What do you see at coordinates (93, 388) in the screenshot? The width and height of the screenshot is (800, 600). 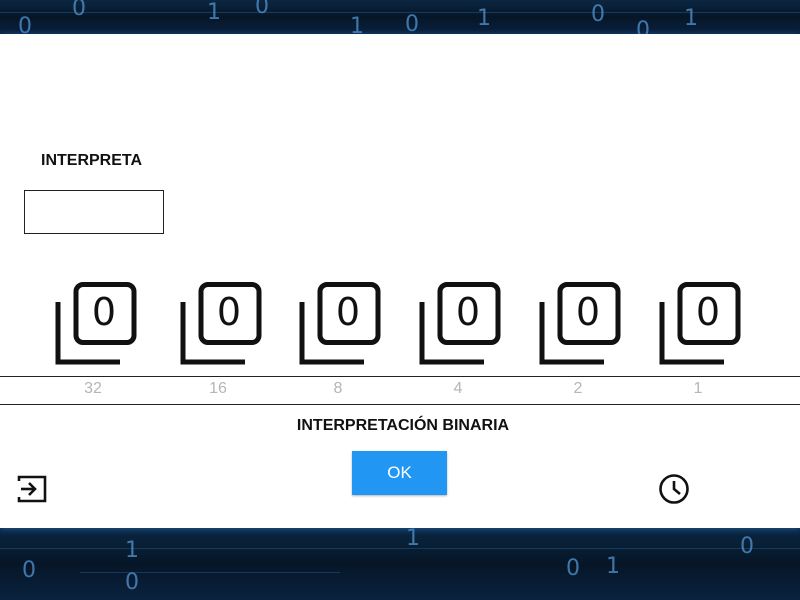 I see `bit-weight: 32` at bounding box center [93, 388].